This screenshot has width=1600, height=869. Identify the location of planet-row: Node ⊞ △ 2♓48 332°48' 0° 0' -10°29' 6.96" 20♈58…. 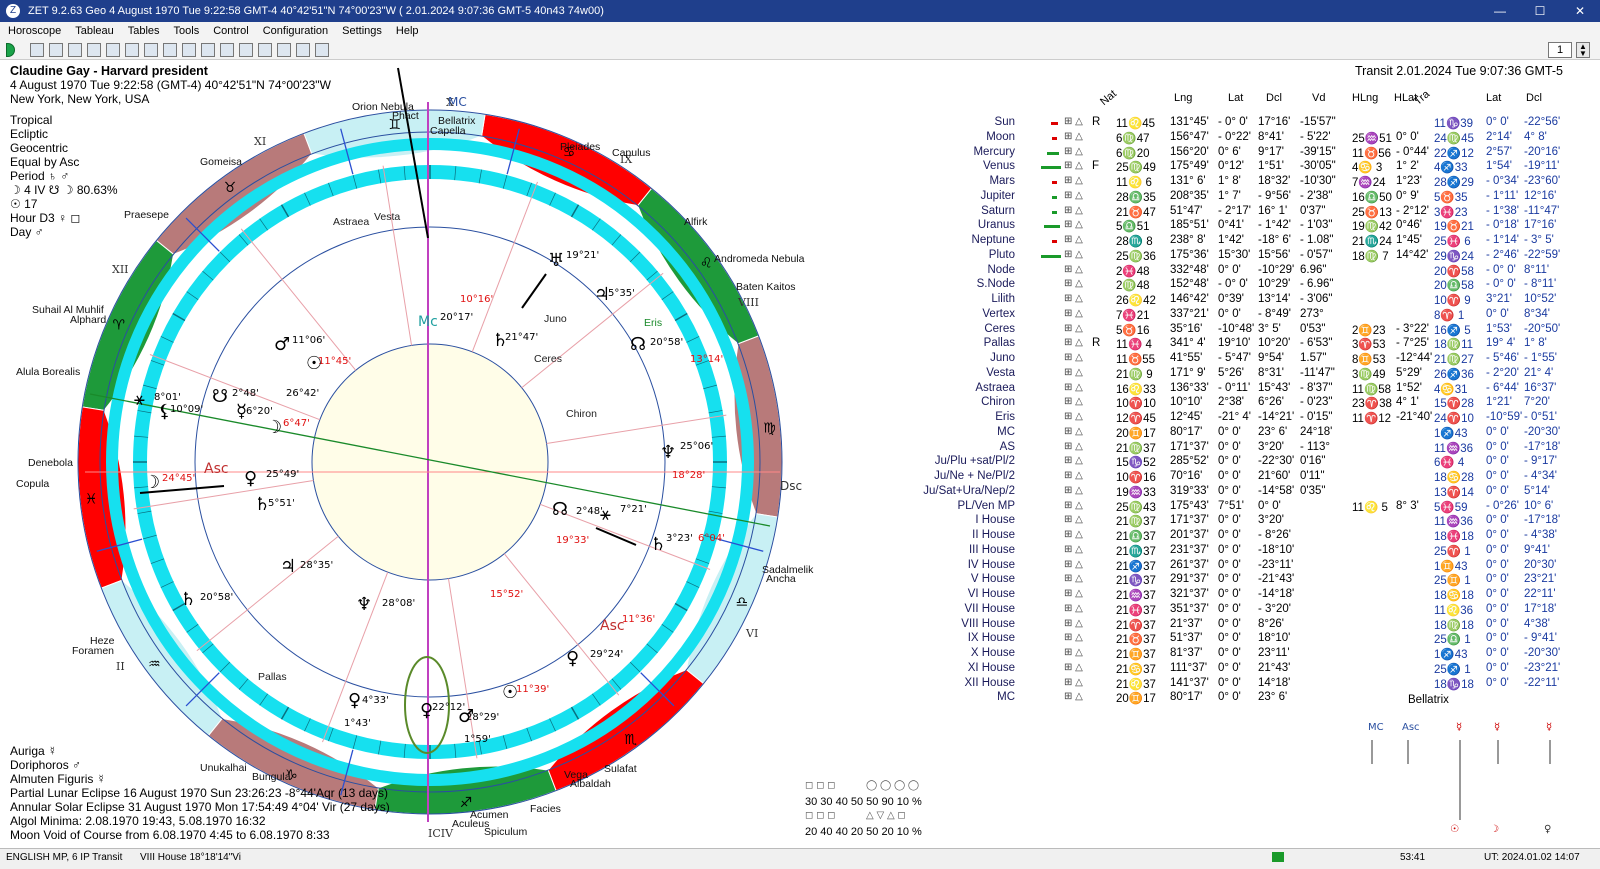
(1250, 271).